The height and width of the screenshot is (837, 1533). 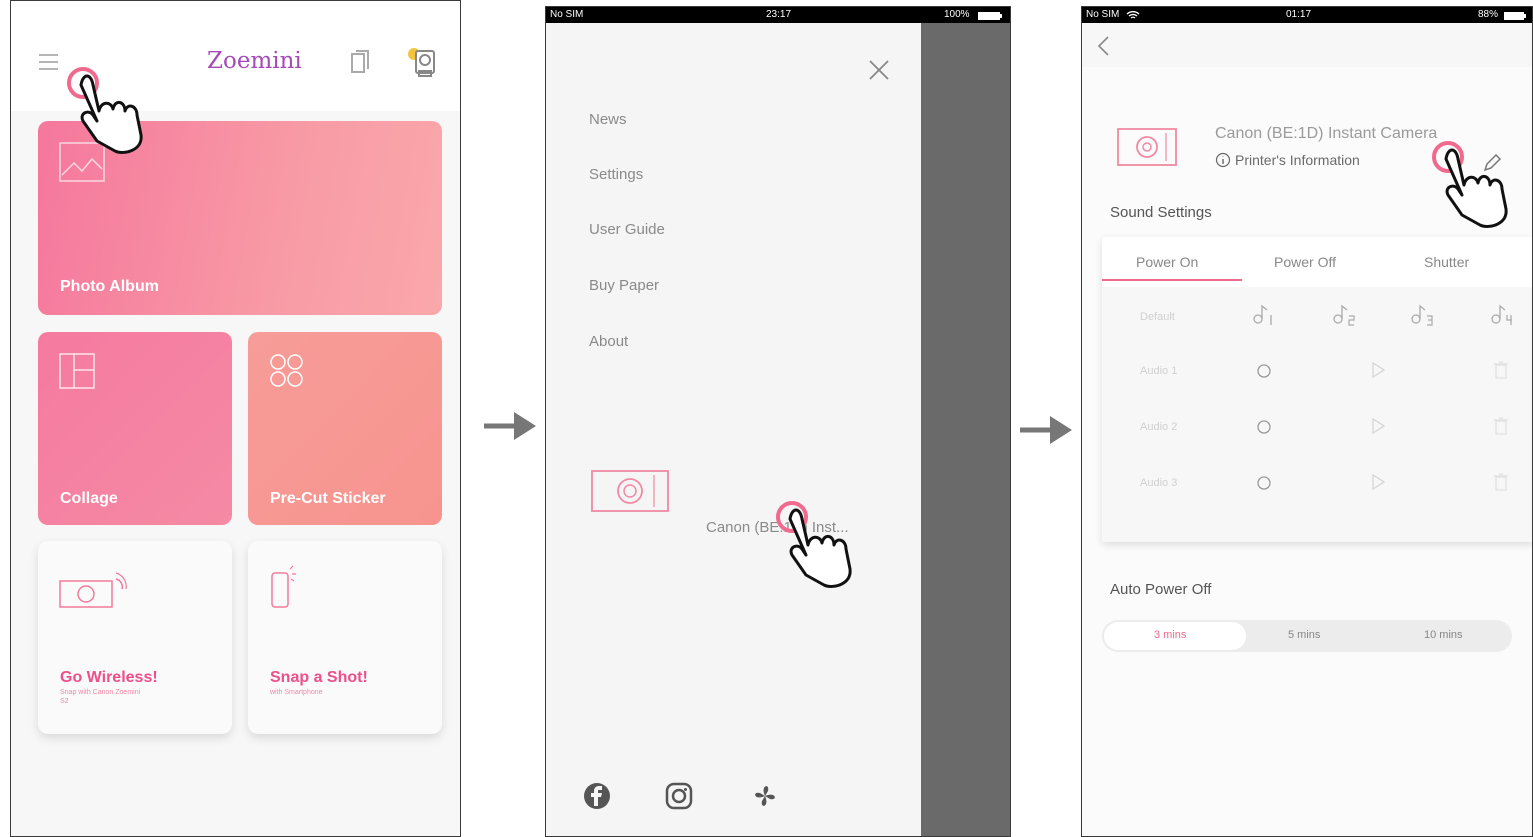 What do you see at coordinates (319, 677) in the screenshot?
I see `snap-a-shot-title: Snap a Shot!` at bounding box center [319, 677].